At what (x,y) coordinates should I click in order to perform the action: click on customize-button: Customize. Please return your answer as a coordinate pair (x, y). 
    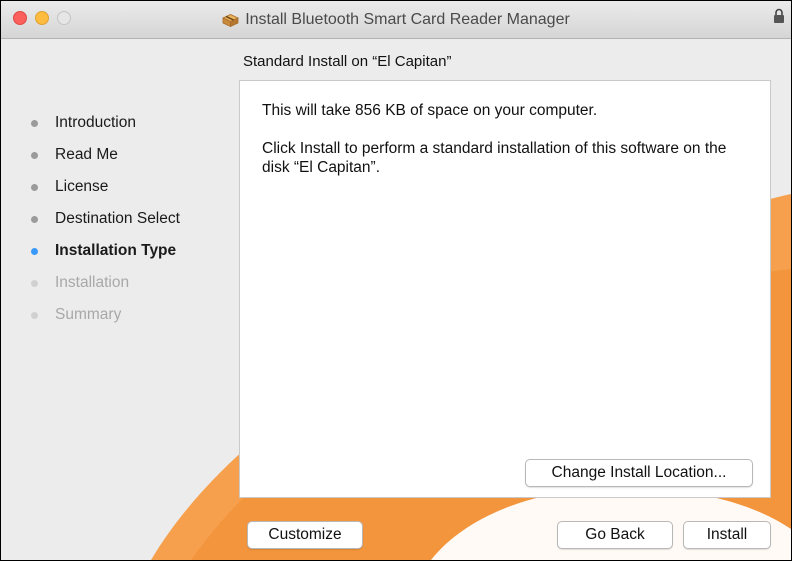
    Looking at the image, I should click on (305, 535).